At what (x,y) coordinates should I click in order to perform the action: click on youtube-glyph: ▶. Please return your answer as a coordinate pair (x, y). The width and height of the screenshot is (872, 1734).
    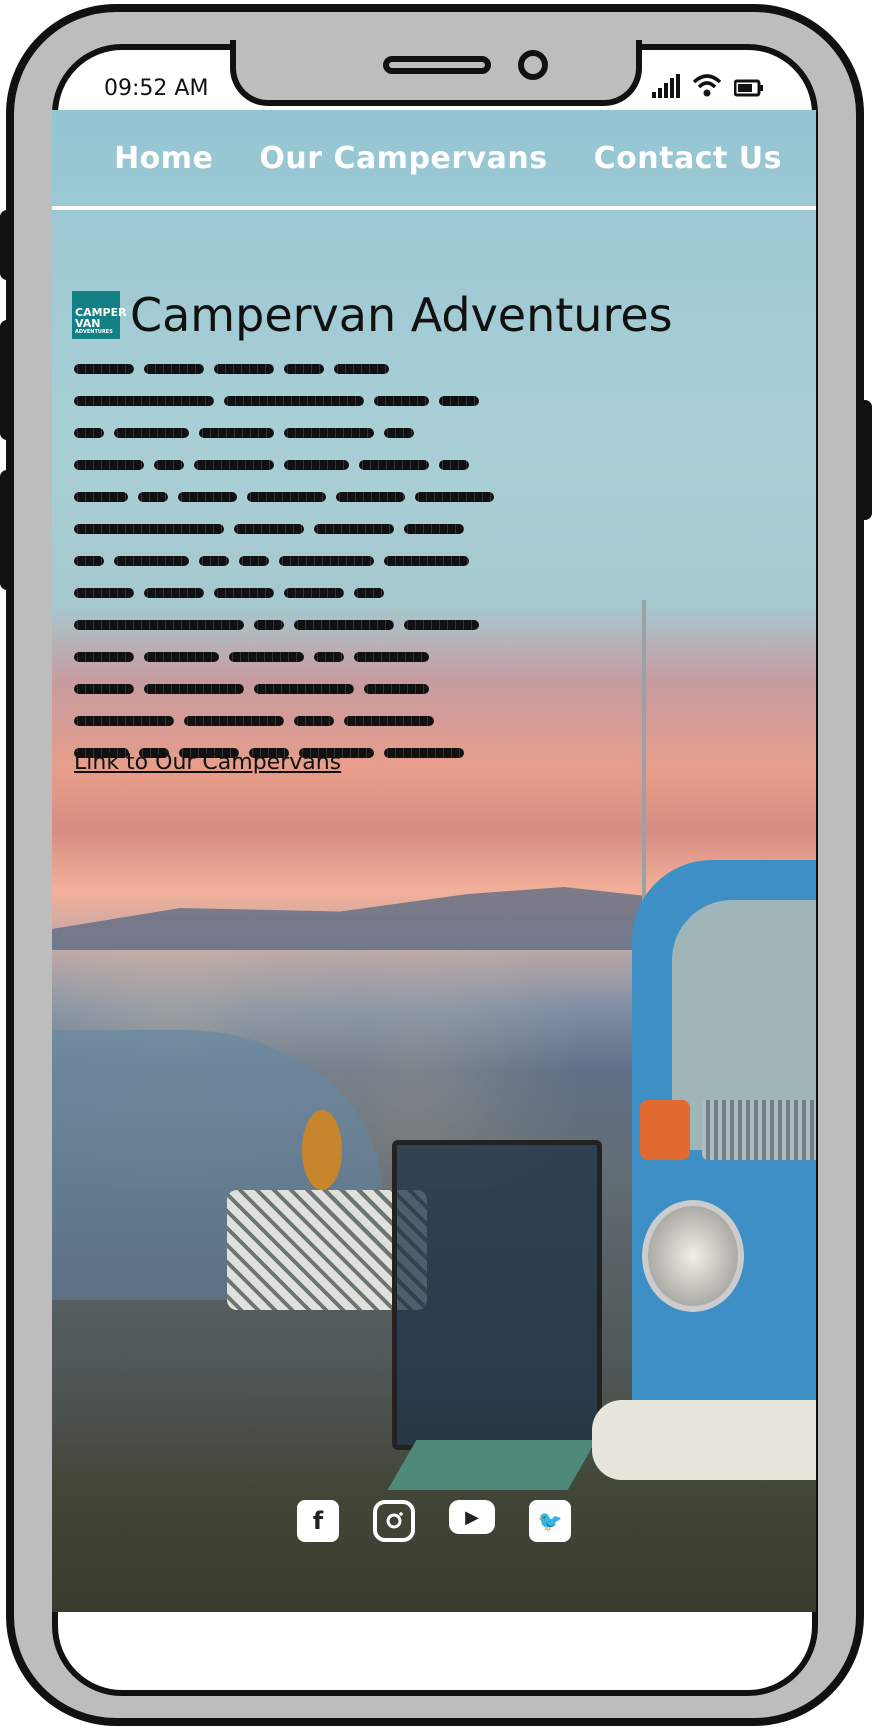
    Looking at the image, I should click on (472, 1517).